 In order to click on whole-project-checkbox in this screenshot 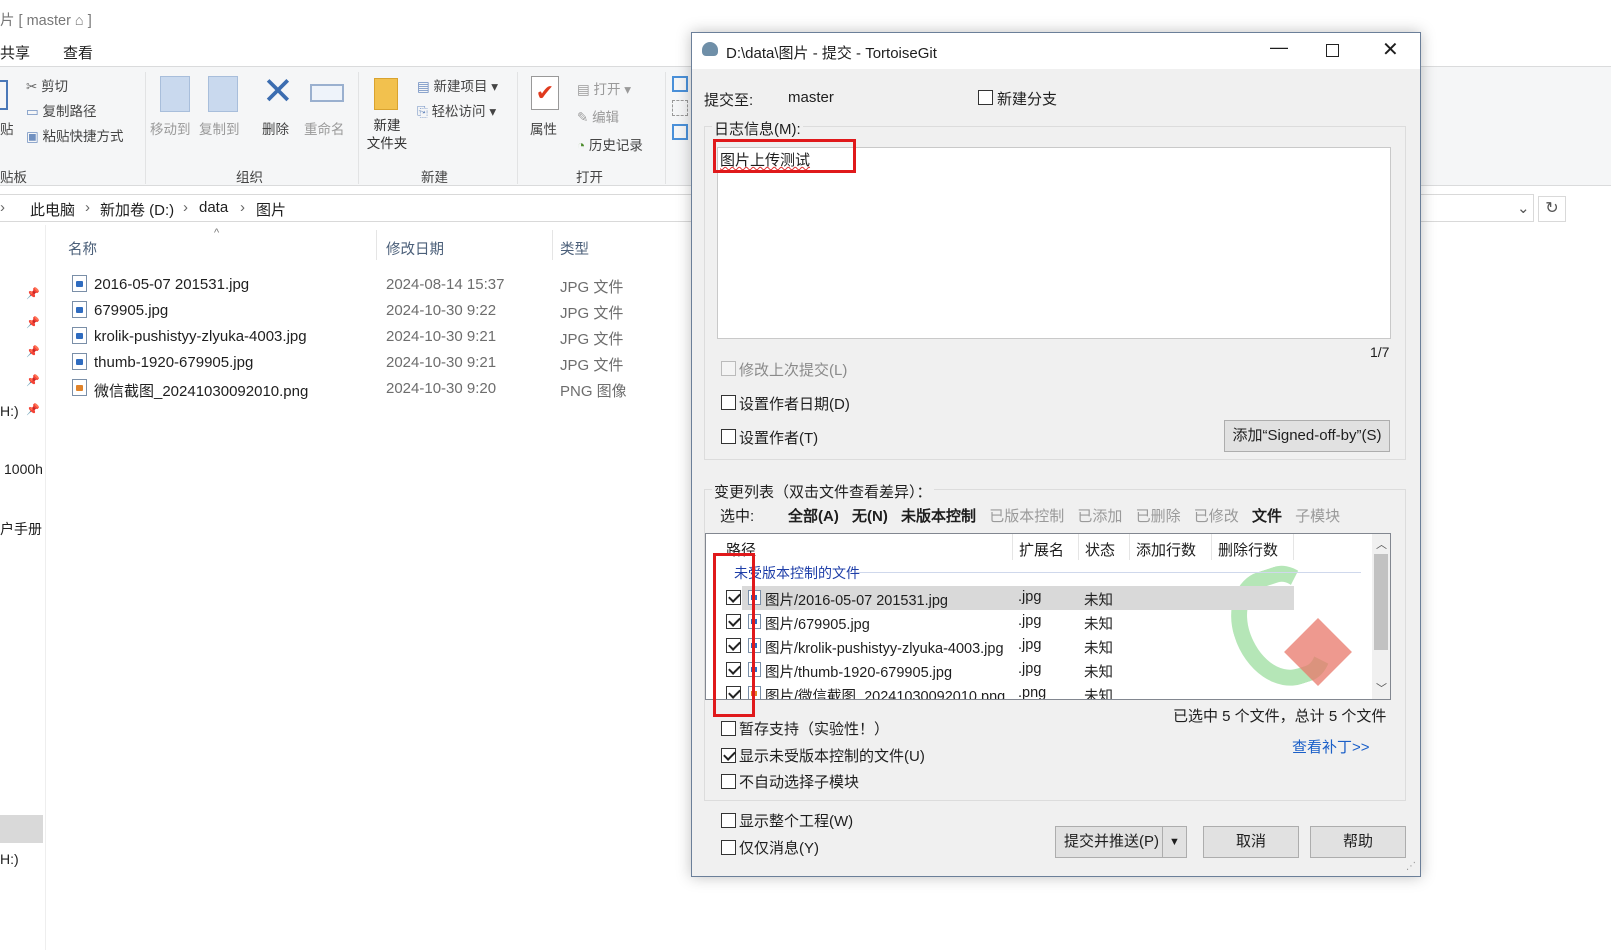, I will do `click(728, 820)`.